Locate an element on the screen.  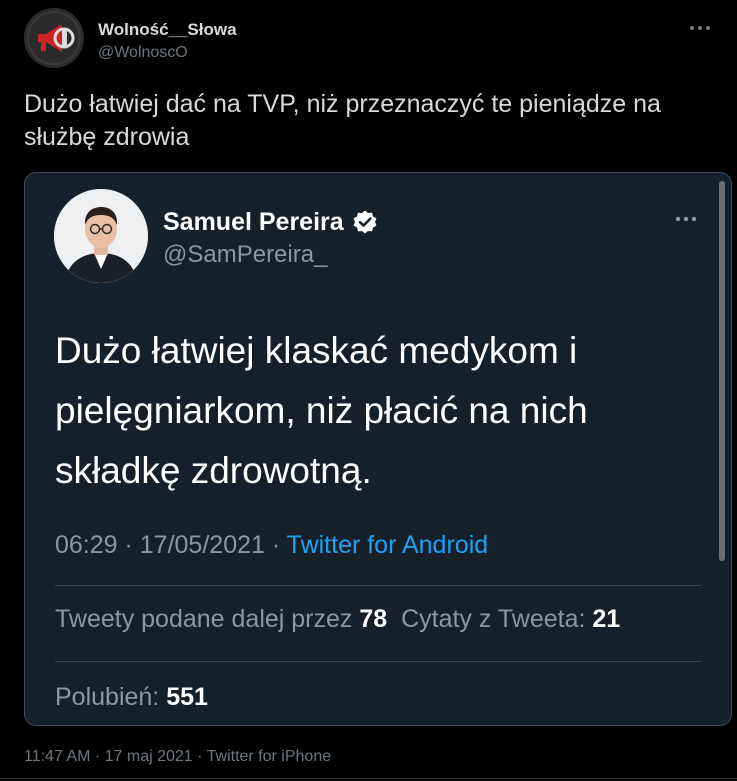
quoted-timestamp: 06:29 · 17/05/2021 · is located at coordinates (171, 545).